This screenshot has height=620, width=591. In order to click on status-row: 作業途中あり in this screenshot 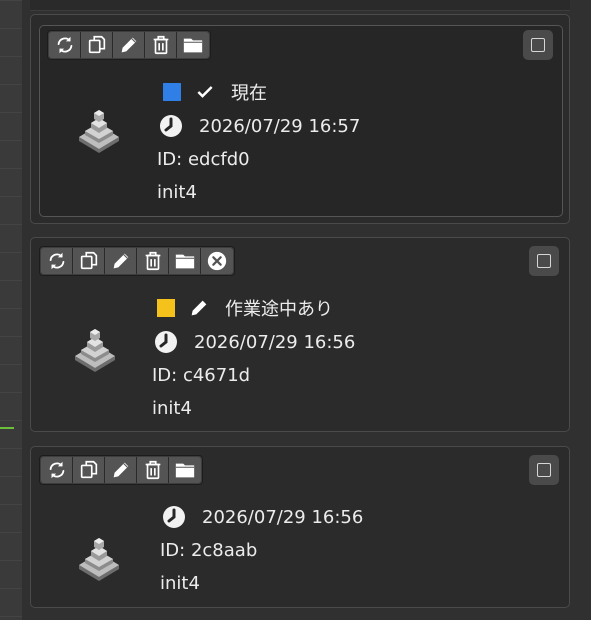, I will do `click(245, 308)`.